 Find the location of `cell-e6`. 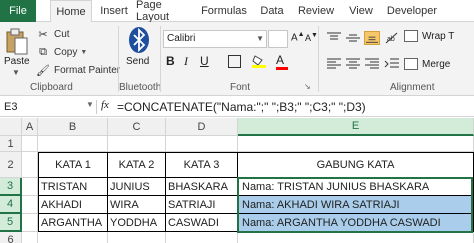

cell-e6 is located at coordinates (356, 237).